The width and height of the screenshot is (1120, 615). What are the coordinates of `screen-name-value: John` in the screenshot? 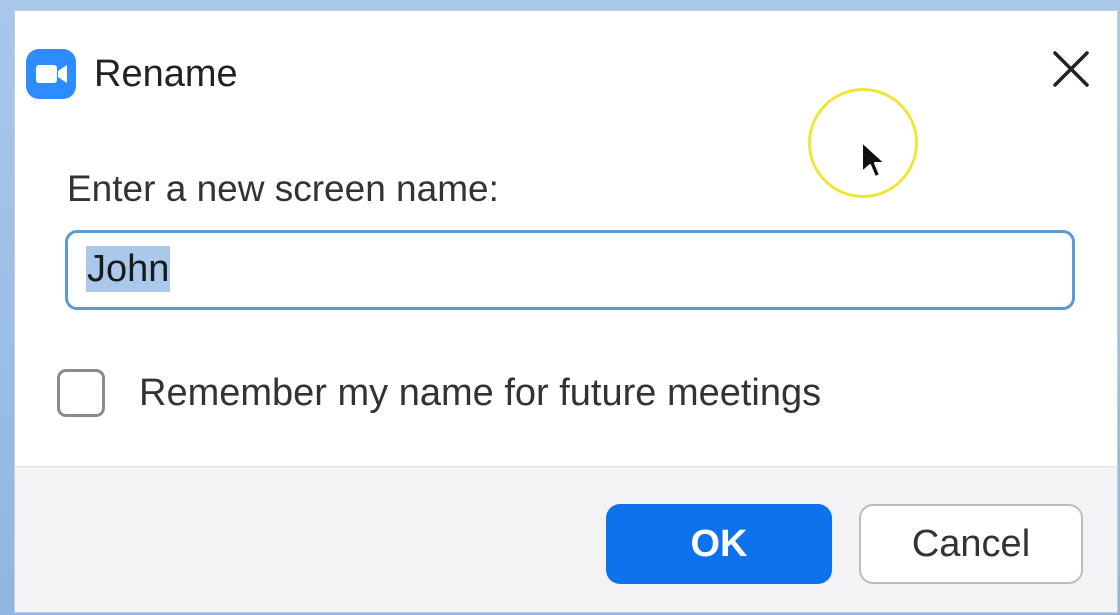 It's located at (128, 269).